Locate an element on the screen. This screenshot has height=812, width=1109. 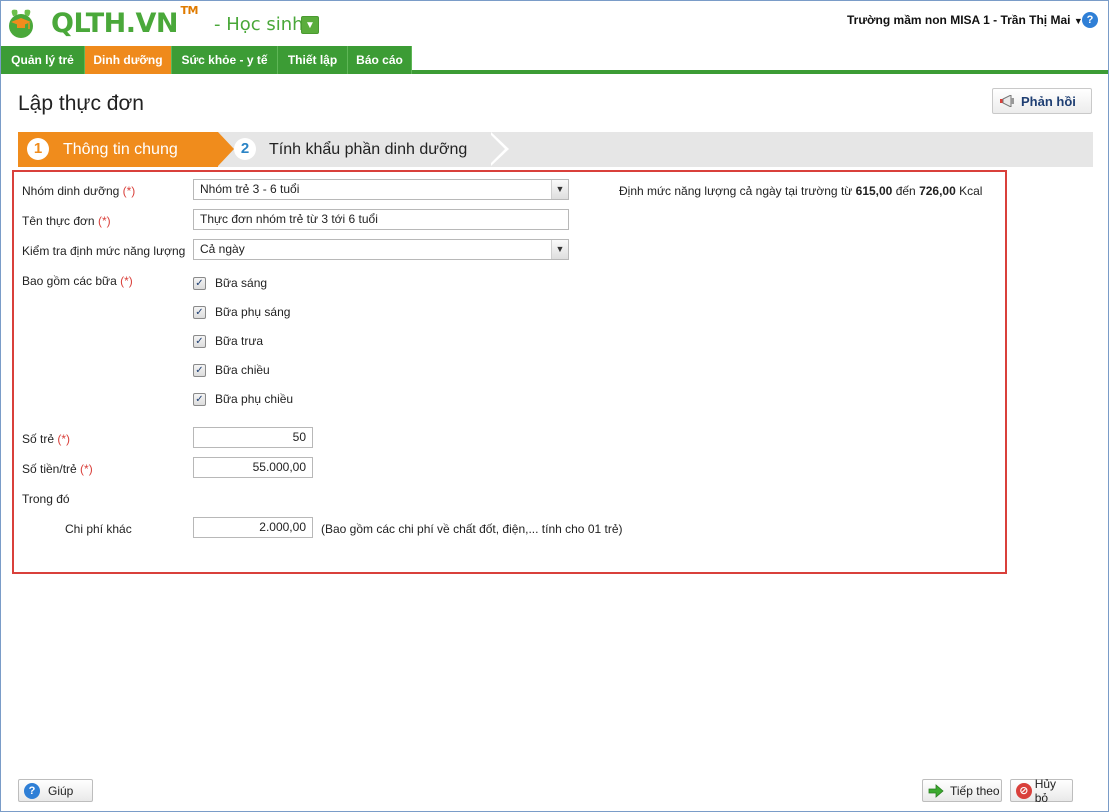
meal-label: Bữa chiều is located at coordinates (242, 370).